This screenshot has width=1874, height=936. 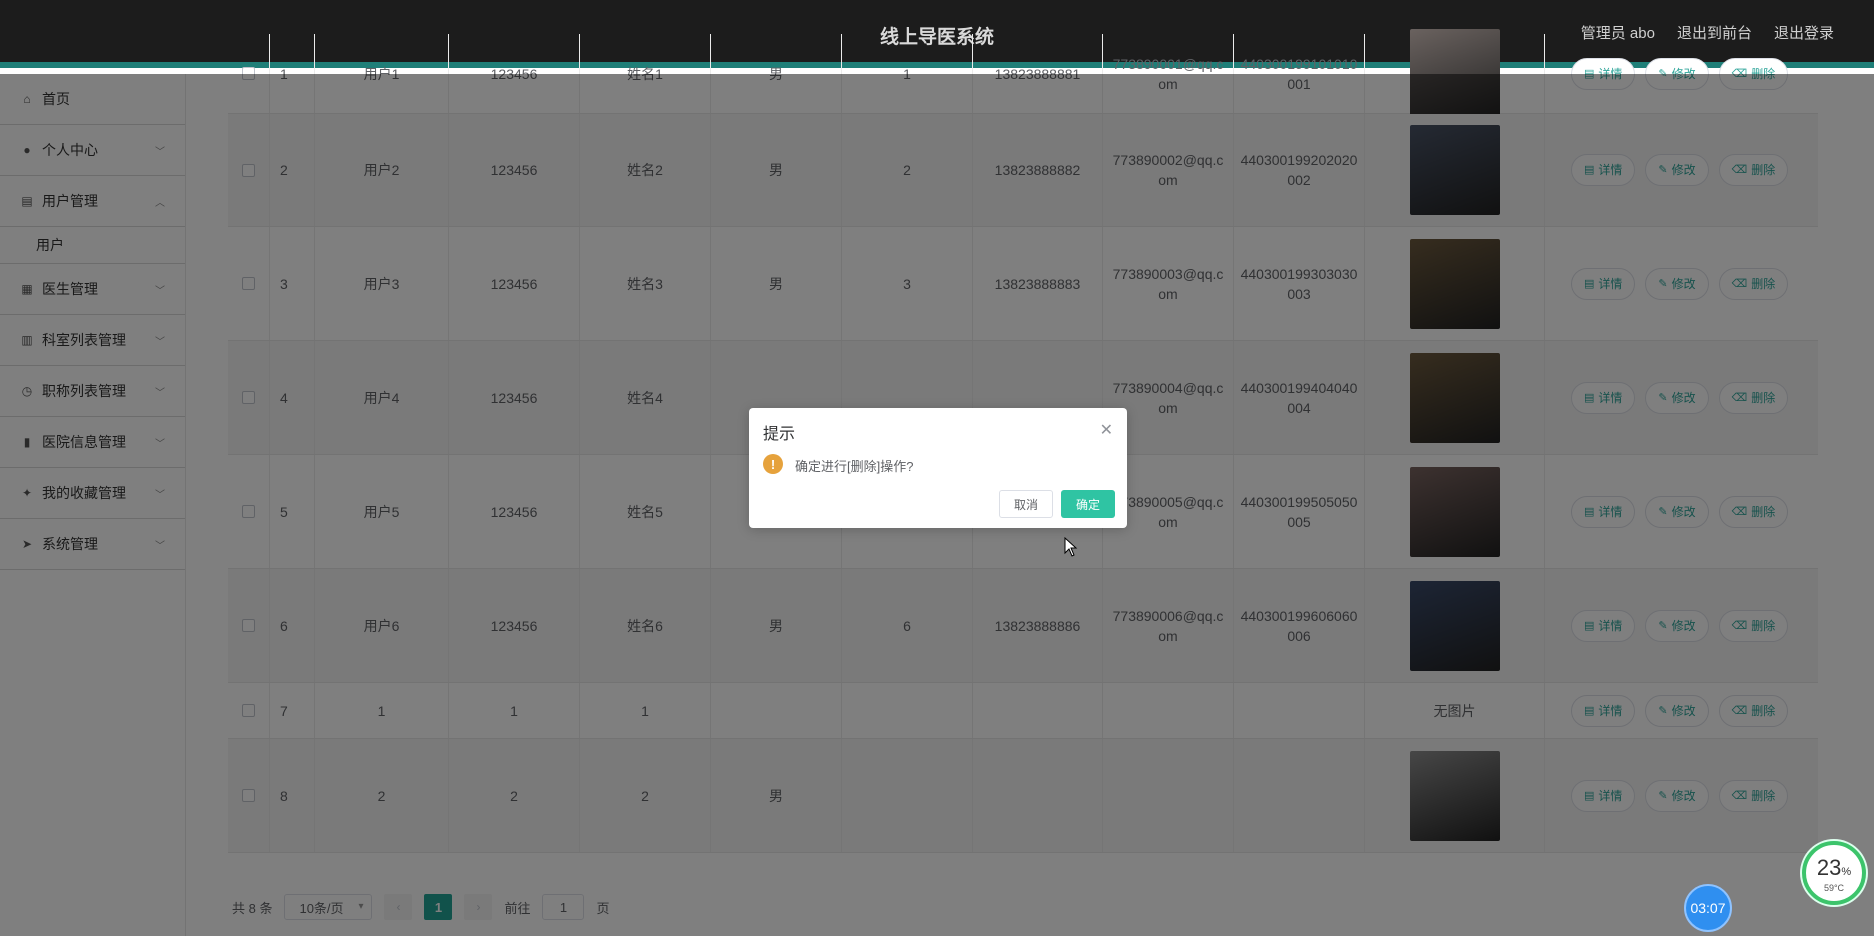 I want to click on dialog-title: 提示, so click(x=779, y=434).